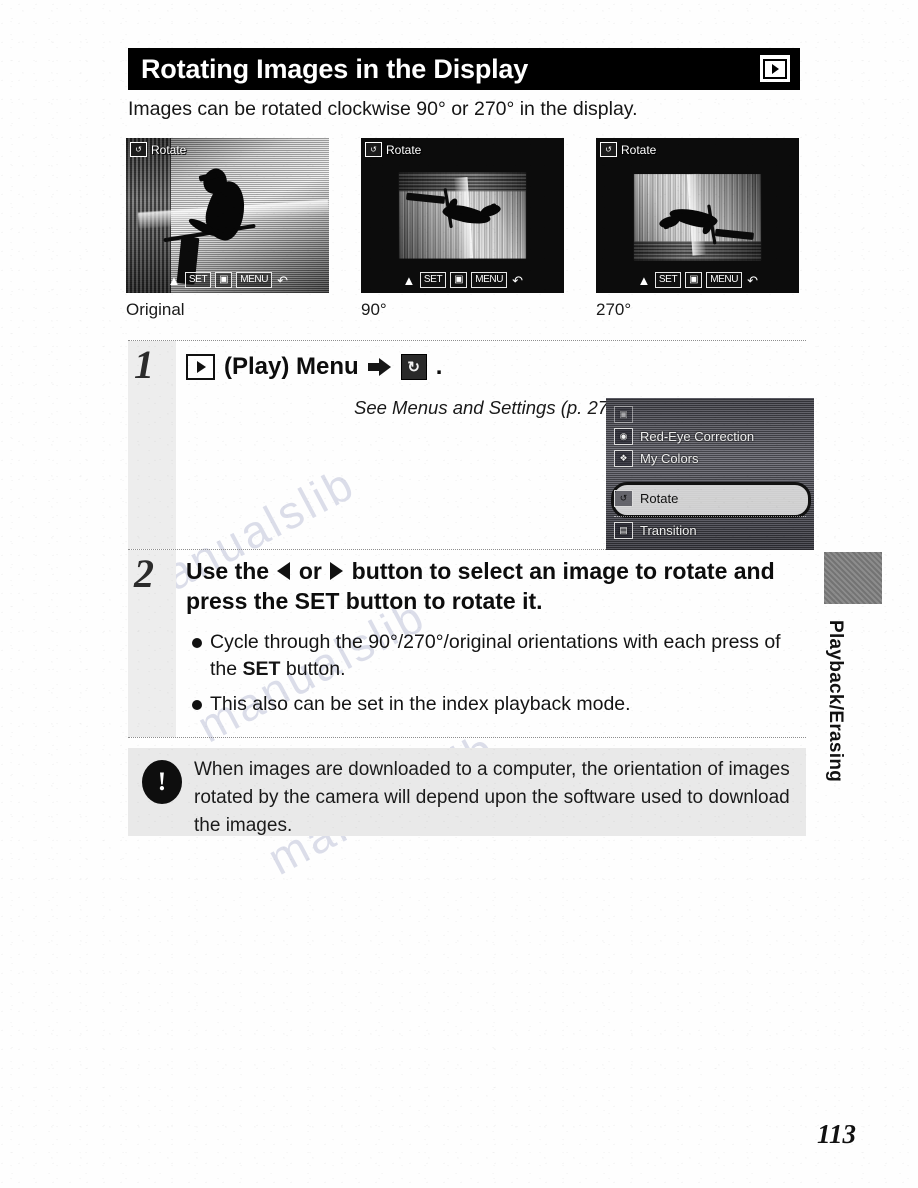 This screenshot has height=1188, width=918. What do you see at coordinates (335, 68) in the screenshot?
I see `page-title: Rotating Images in the Display` at bounding box center [335, 68].